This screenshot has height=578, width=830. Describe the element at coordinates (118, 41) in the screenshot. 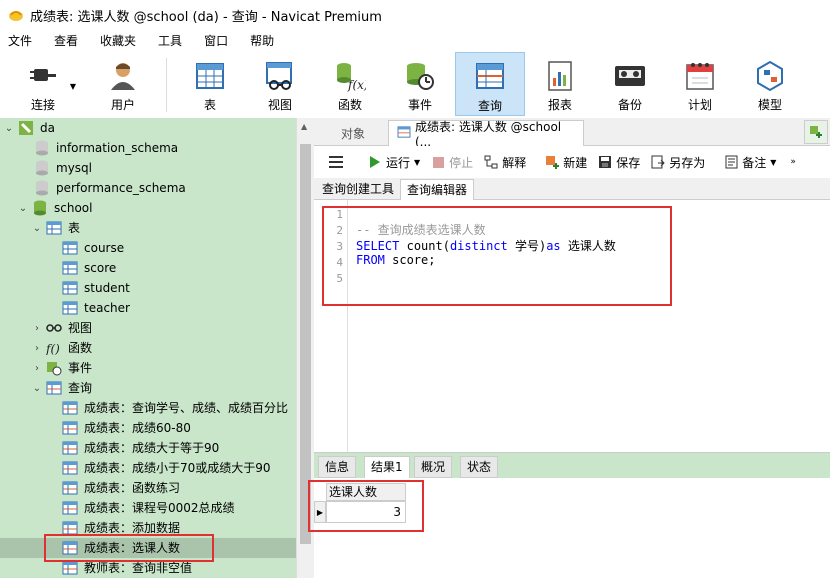

I see `menu-favorites: 收藏夹` at that location.